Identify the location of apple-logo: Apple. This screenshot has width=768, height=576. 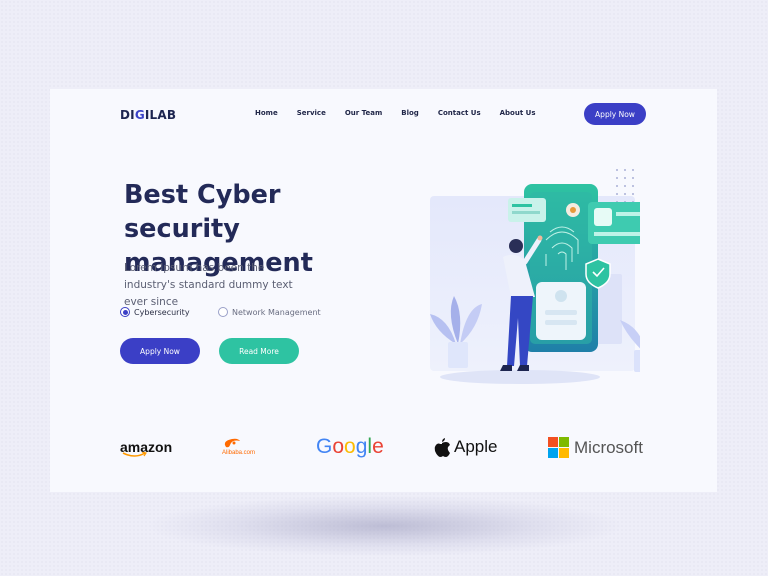
(465, 447).